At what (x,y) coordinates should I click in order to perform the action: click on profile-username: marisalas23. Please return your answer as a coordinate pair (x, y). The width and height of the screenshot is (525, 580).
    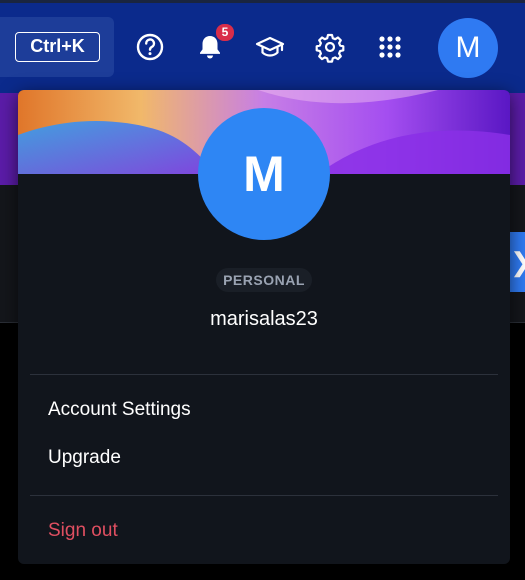
    Looking at the image, I should click on (264, 319).